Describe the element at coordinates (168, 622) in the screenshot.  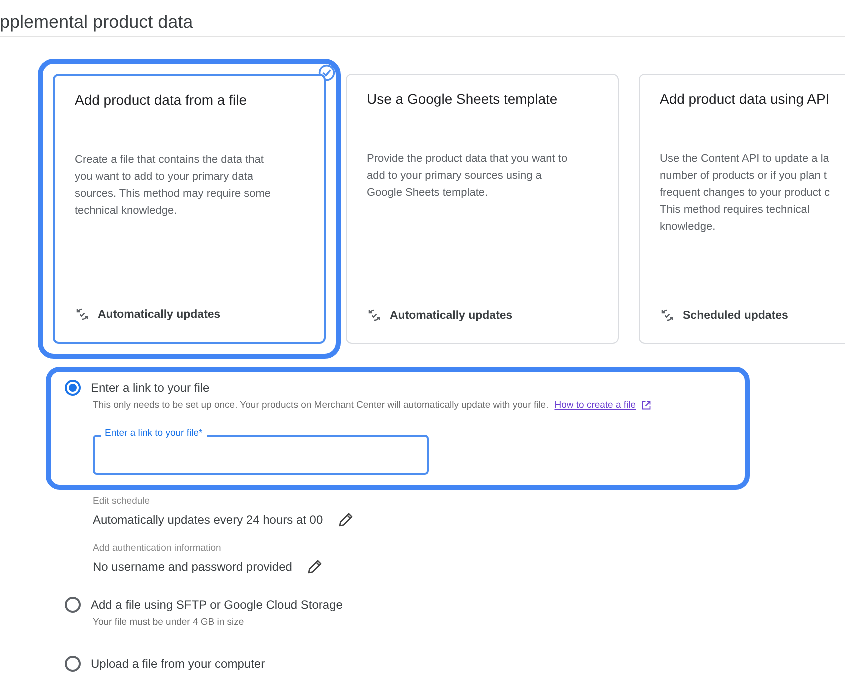
I see `option-description: Your file must be under 4 GB in size` at that location.